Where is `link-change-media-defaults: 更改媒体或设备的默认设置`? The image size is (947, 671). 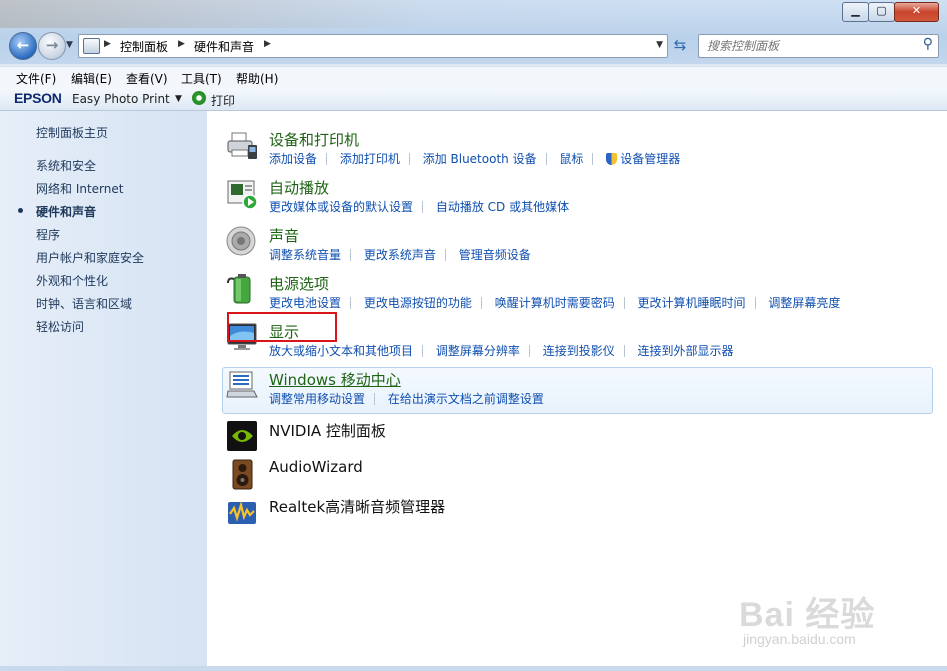
link-change-media-defaults: 更改媒体或设备的默认设置 is located at coordinates (341, 207).